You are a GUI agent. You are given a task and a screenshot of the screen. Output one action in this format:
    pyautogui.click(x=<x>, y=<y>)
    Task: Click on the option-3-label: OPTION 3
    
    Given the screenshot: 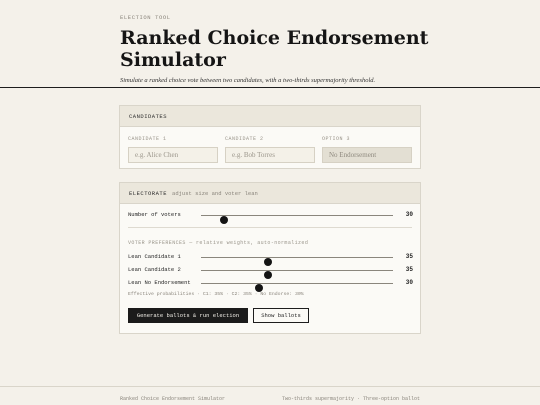 What is the action you would take?
    pyautogui.click(x=336, y=139)
    